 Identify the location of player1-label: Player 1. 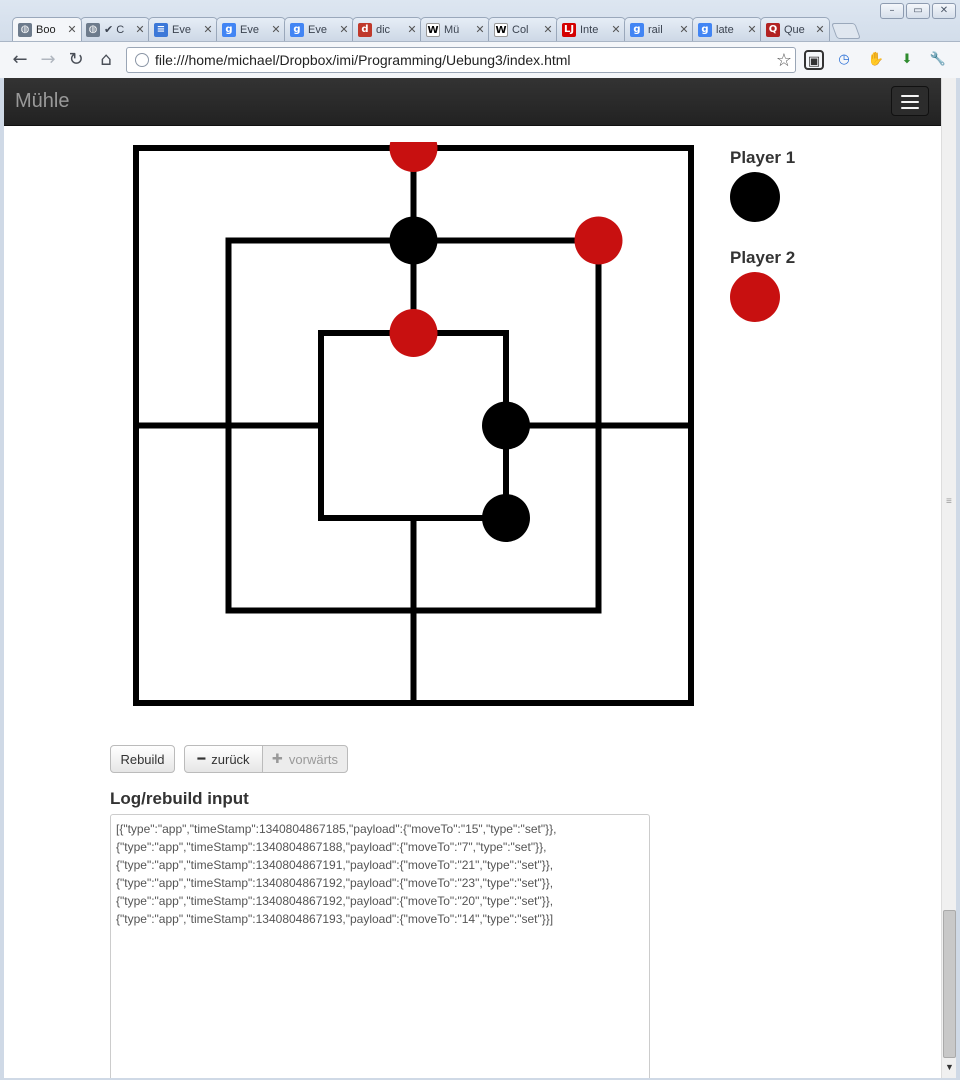
(763, 157).